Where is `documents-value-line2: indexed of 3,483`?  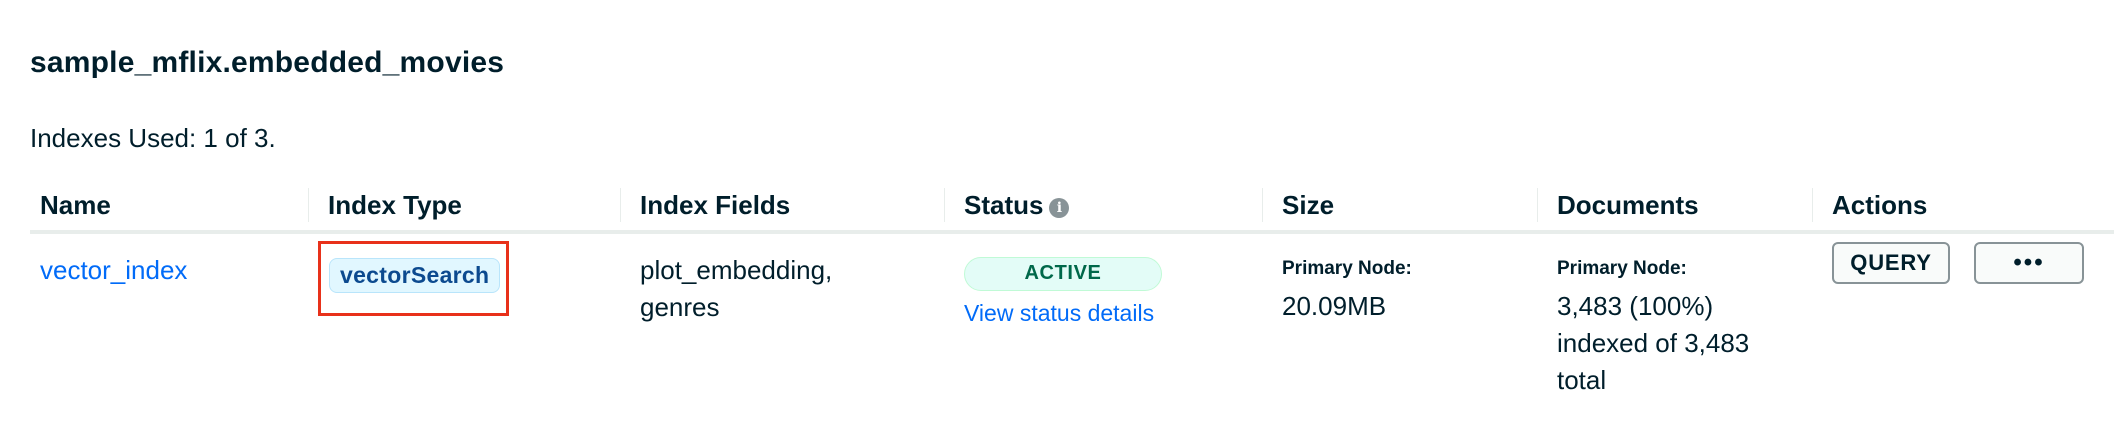 documents-value-line2: indexed of 3,483 is located at coordinates (1653, 343).